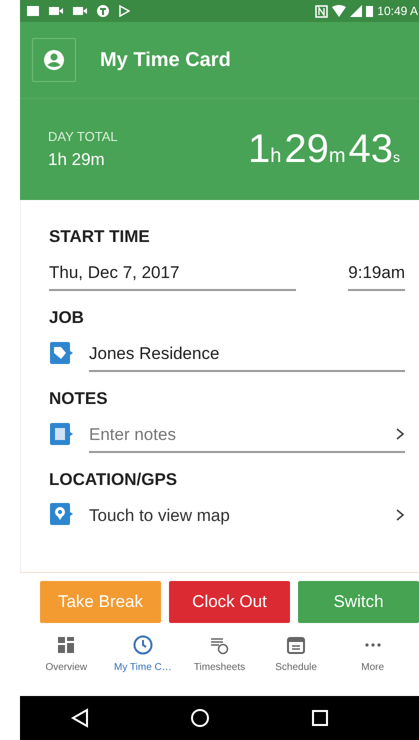 The width and height of the screenshot is (419, 740). I want to click on battery-icon, so click(370, 11).